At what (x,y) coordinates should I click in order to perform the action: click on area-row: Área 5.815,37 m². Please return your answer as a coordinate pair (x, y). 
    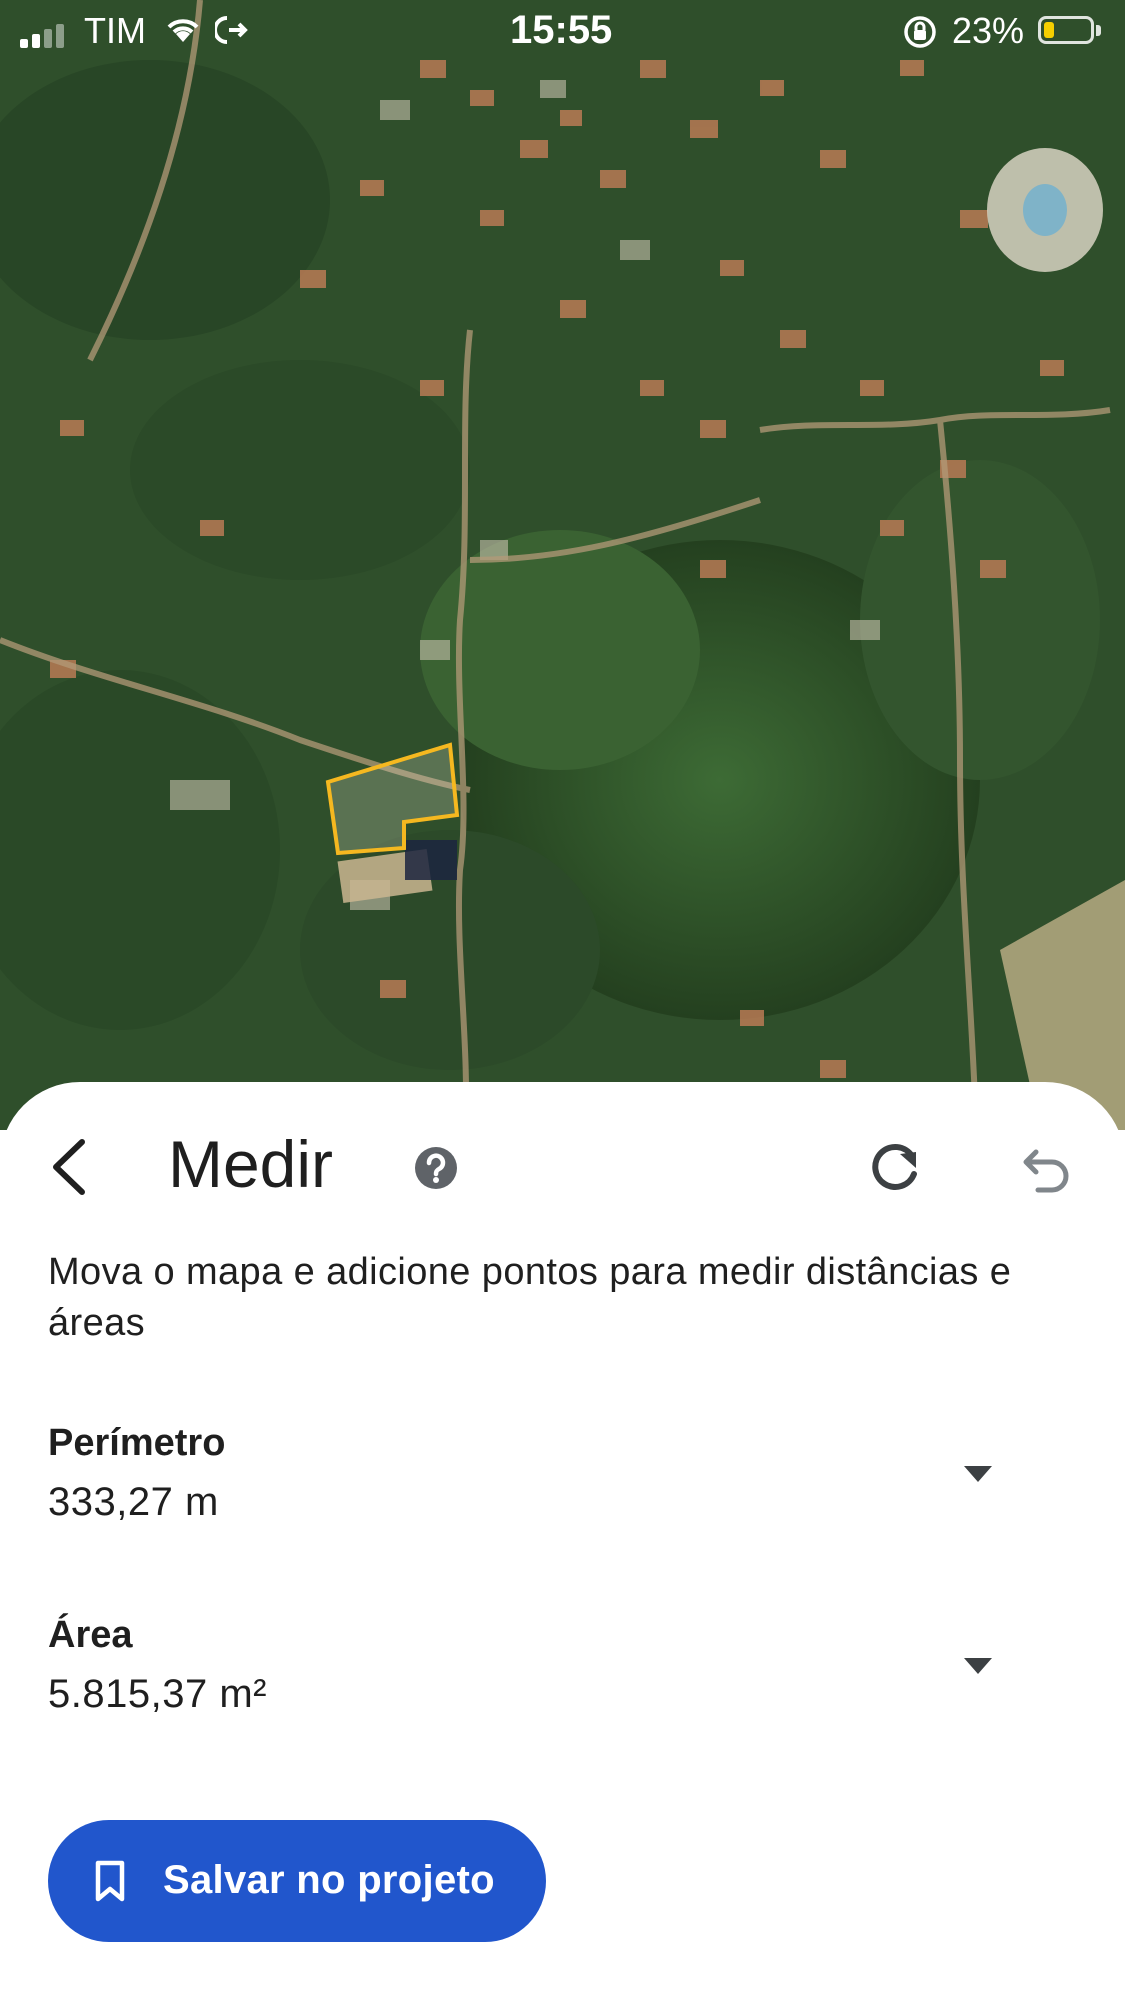
    Looking at the image, I should click on (563, 1674).